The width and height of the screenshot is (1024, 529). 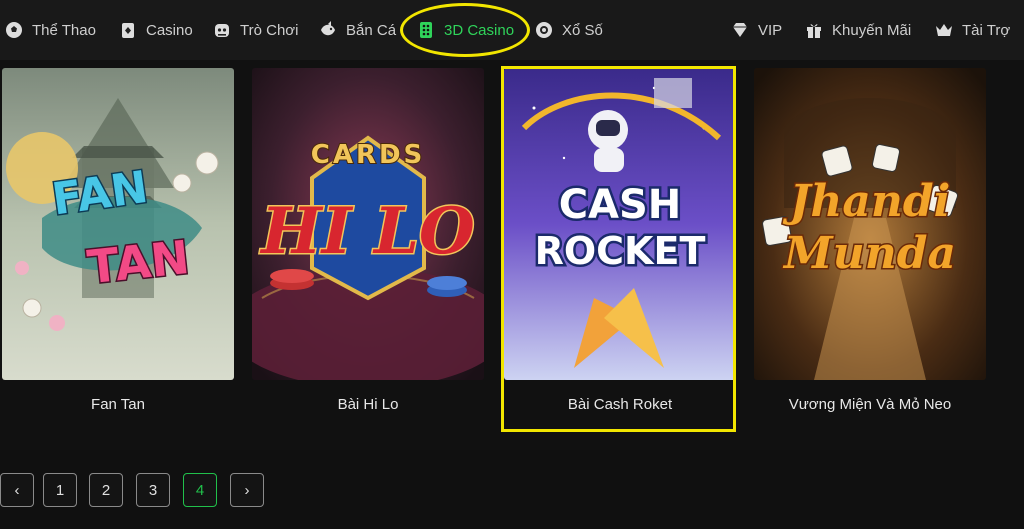 I want to click on next-page-button: ›, so click(x=247, y=490).